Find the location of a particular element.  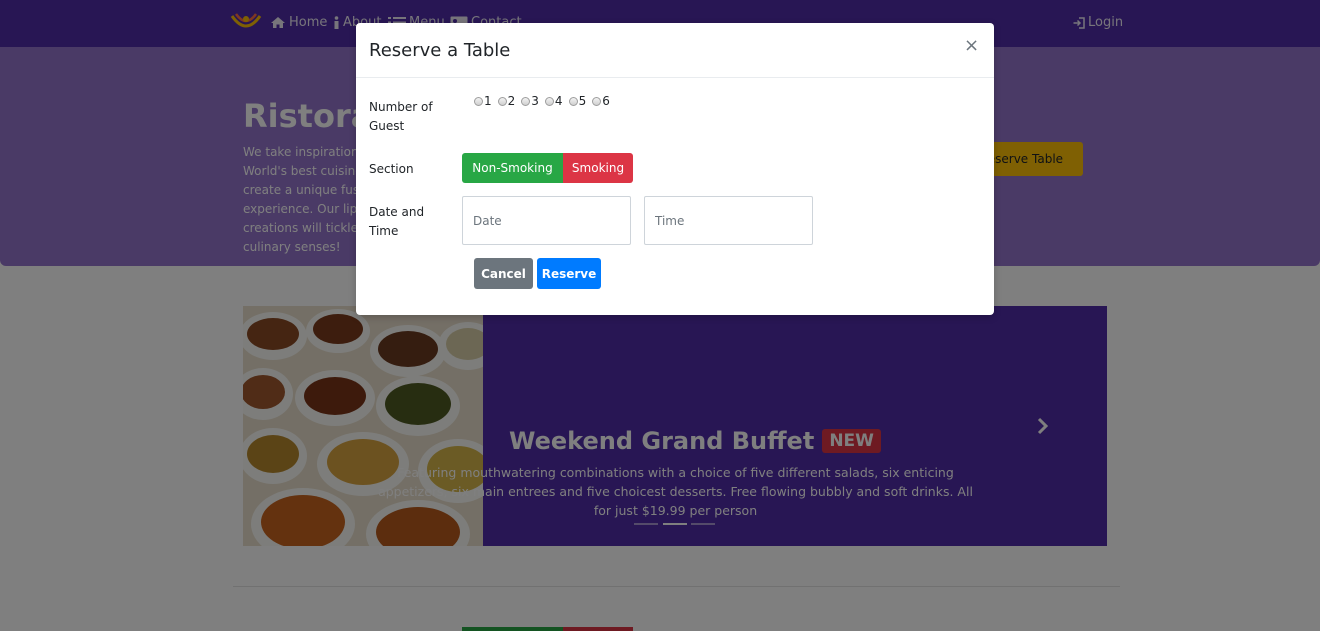

guest-option-label: 5 is located at coordinates (582, 101).